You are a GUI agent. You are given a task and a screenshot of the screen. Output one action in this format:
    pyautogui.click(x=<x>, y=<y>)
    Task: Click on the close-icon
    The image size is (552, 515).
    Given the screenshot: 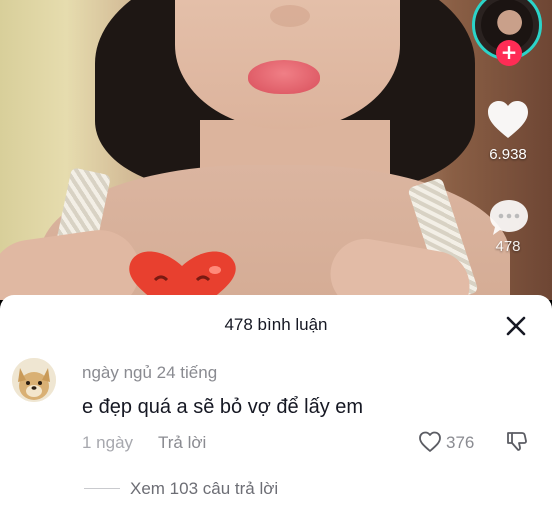 What is the action you would take?
    pyautogui.click(x=516, y=326)
    